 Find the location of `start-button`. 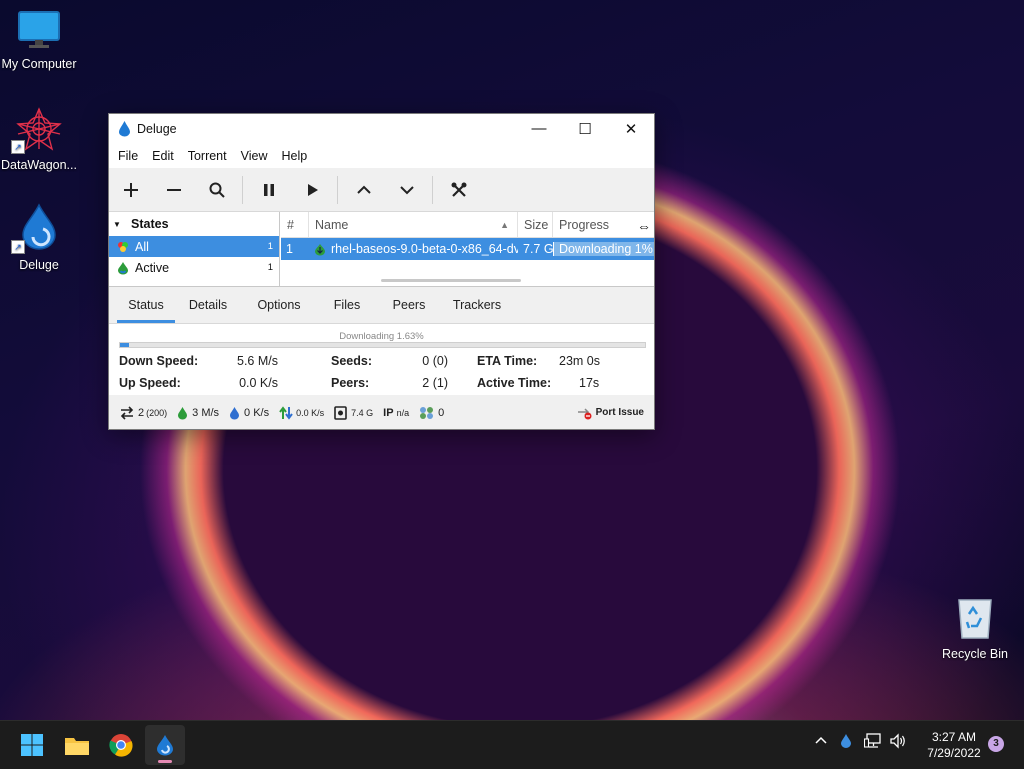

start-button is located at coordinates (32, 745).